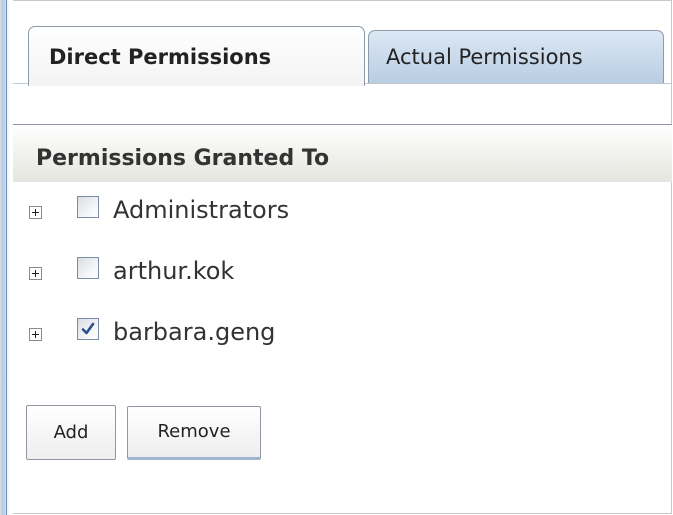  I want to click on left-rail, so click(6, 257).